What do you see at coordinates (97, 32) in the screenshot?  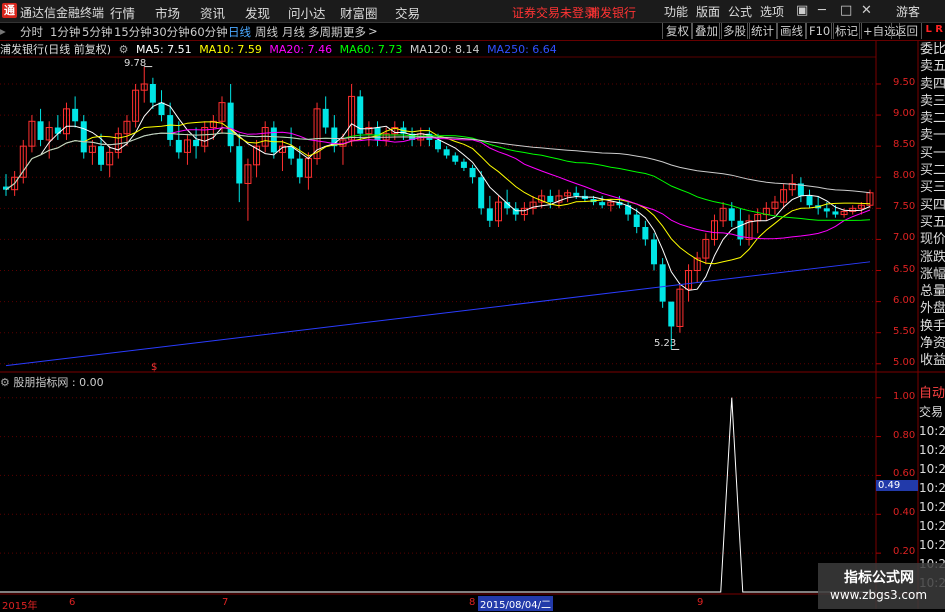 I see `period-5min: 5分钟` at bounding box center [97, 32].